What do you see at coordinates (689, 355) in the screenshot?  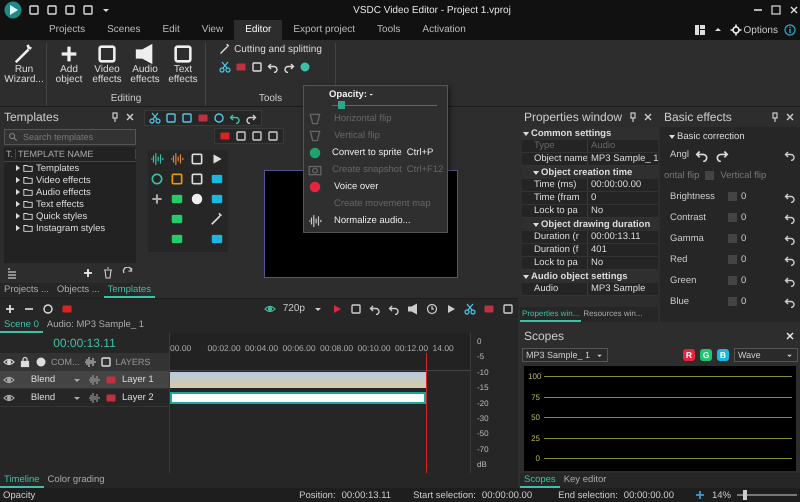 I see `channel-toggle: R` at bounding box center [689, 355].